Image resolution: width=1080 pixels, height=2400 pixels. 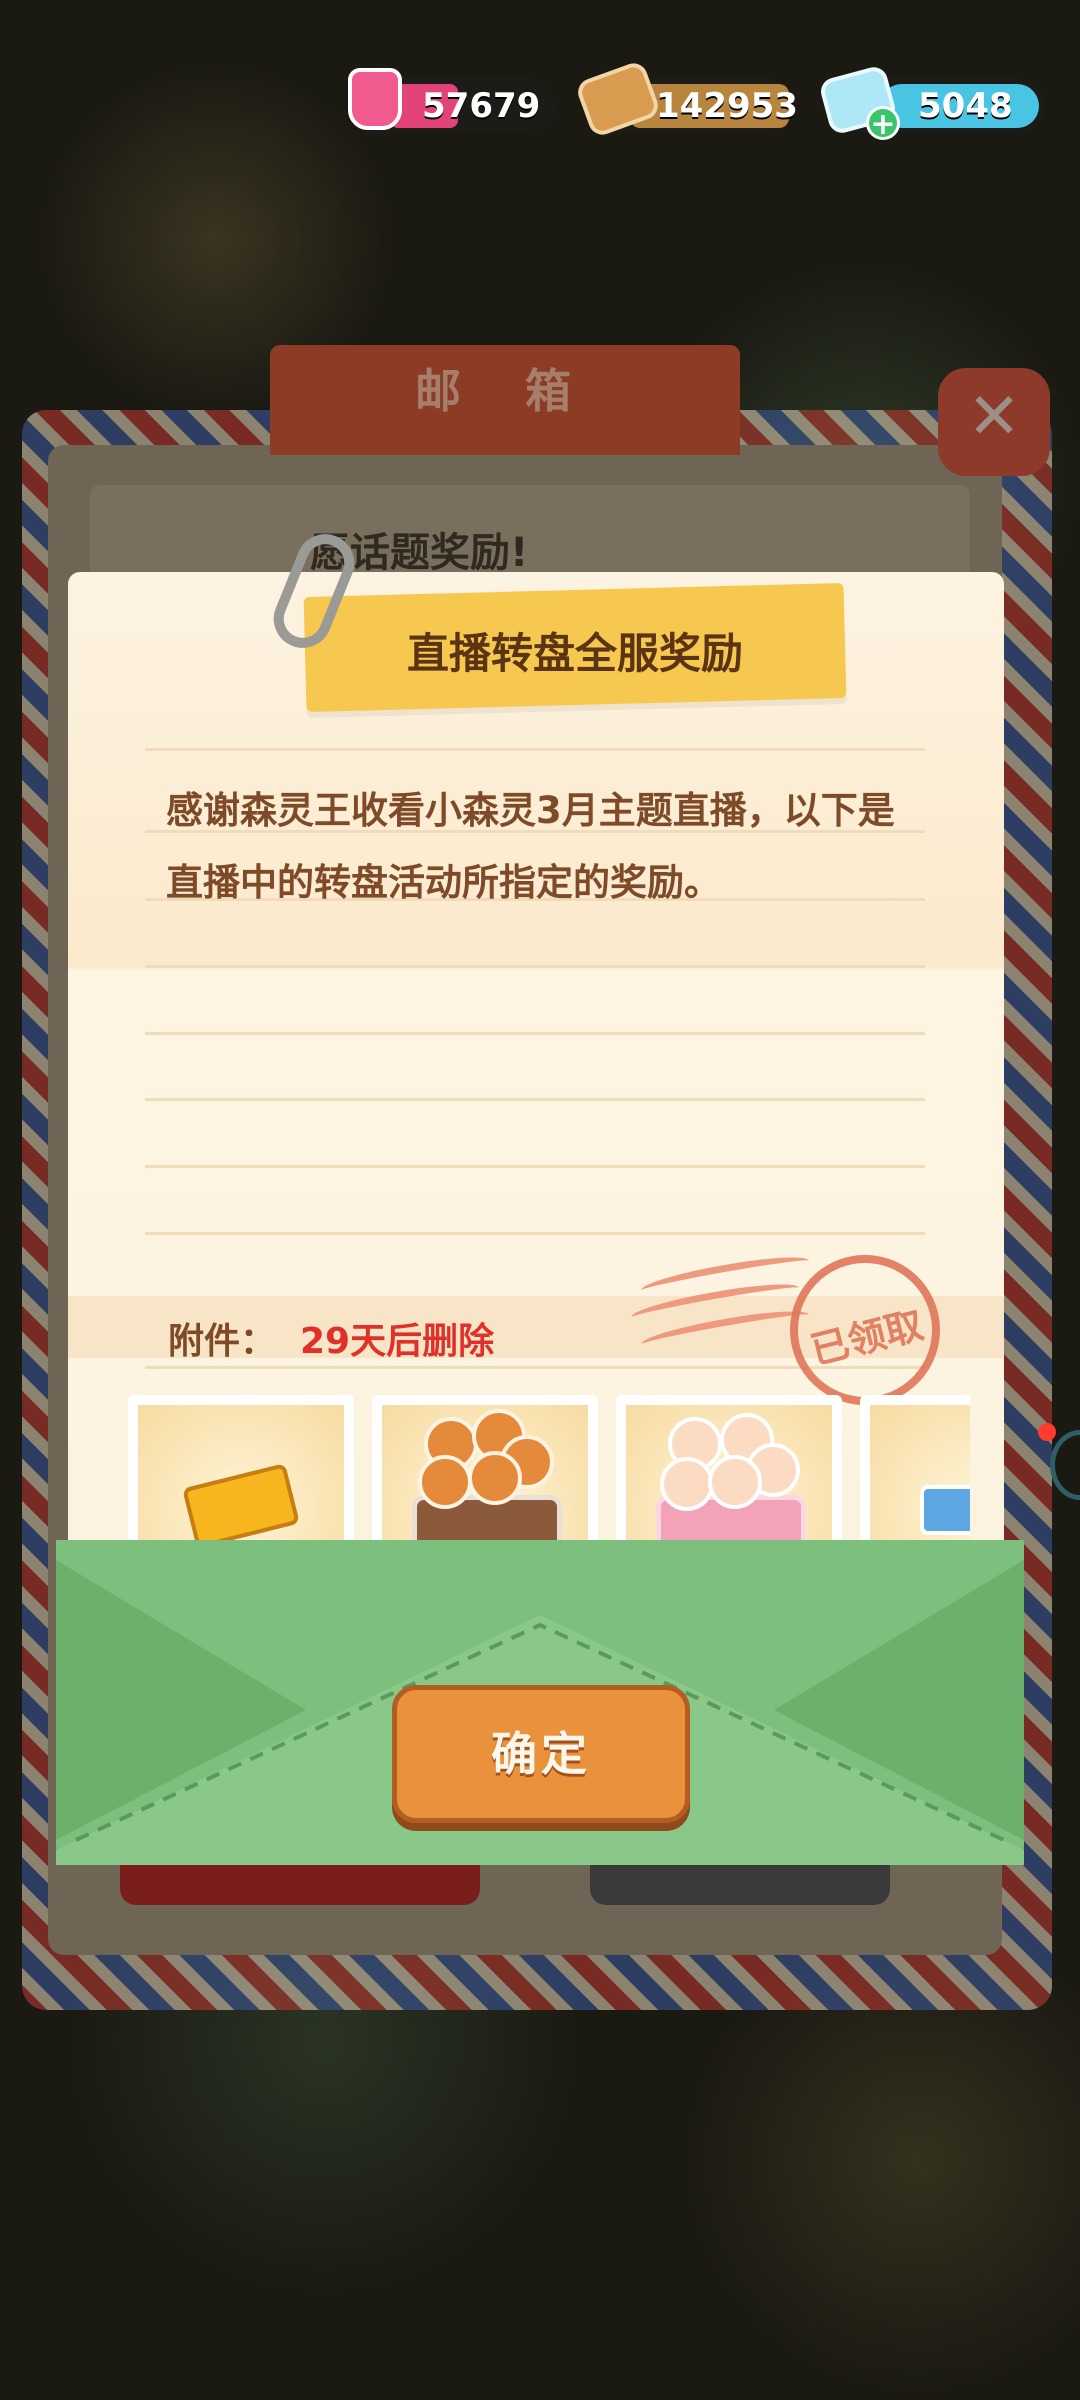 What do you see at coordinates (945, 1510) in the screenshot?
I see `item-icon` at bounding box center [945, 1510].